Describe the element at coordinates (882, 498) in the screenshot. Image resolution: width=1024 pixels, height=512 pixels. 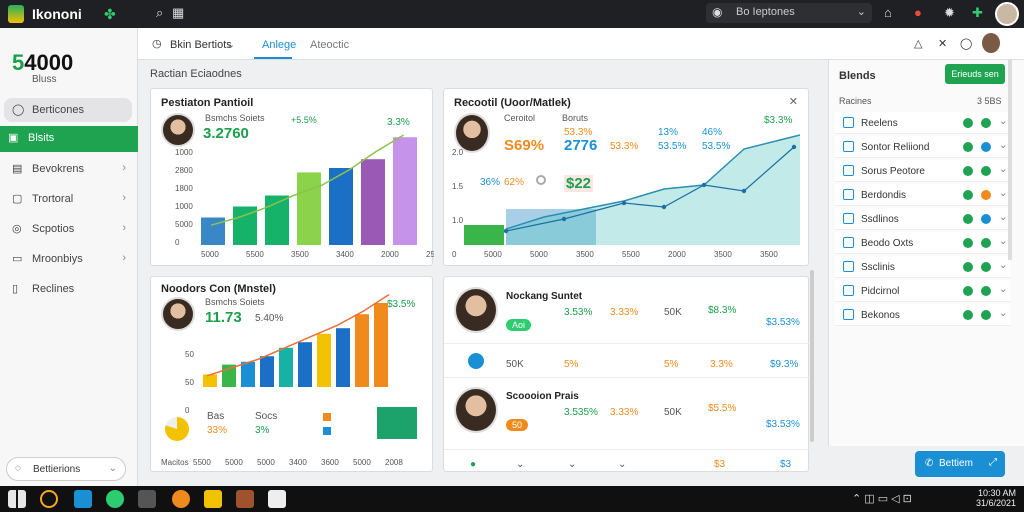
I see `tray-icons: ⌃ ◫ ▭ ◁ ⊡` at that location.